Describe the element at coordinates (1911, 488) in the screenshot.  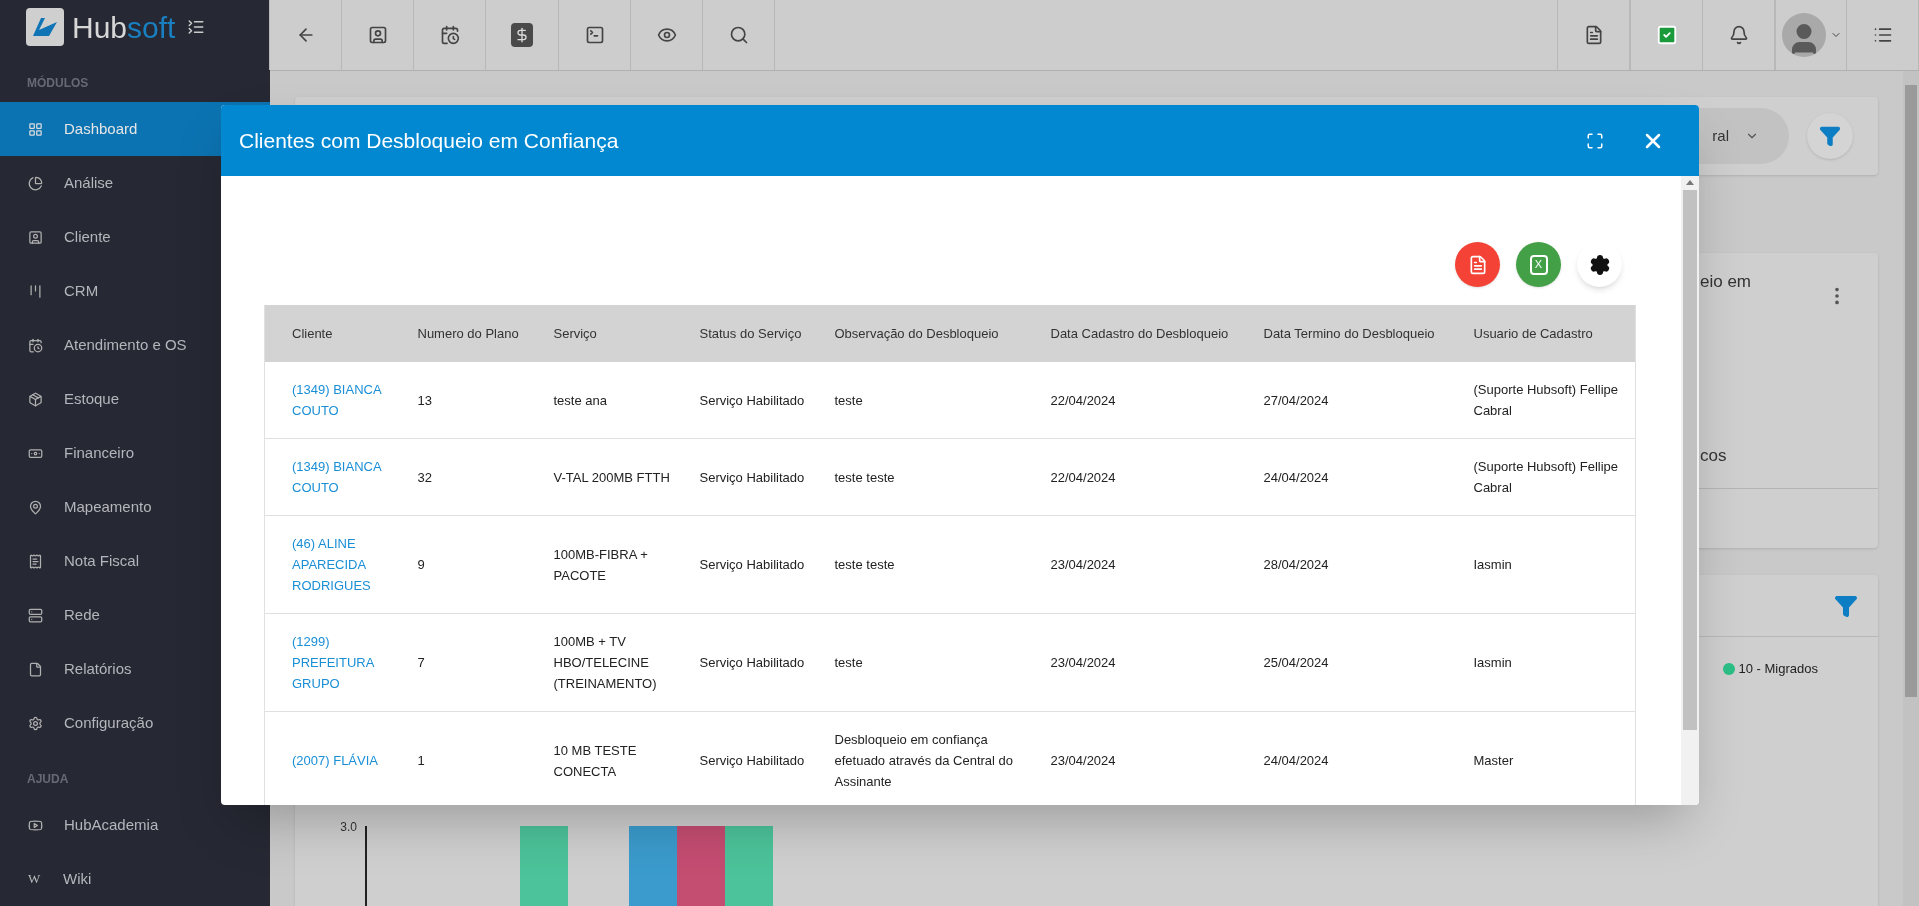
I see `page-scrollbar` at that location.